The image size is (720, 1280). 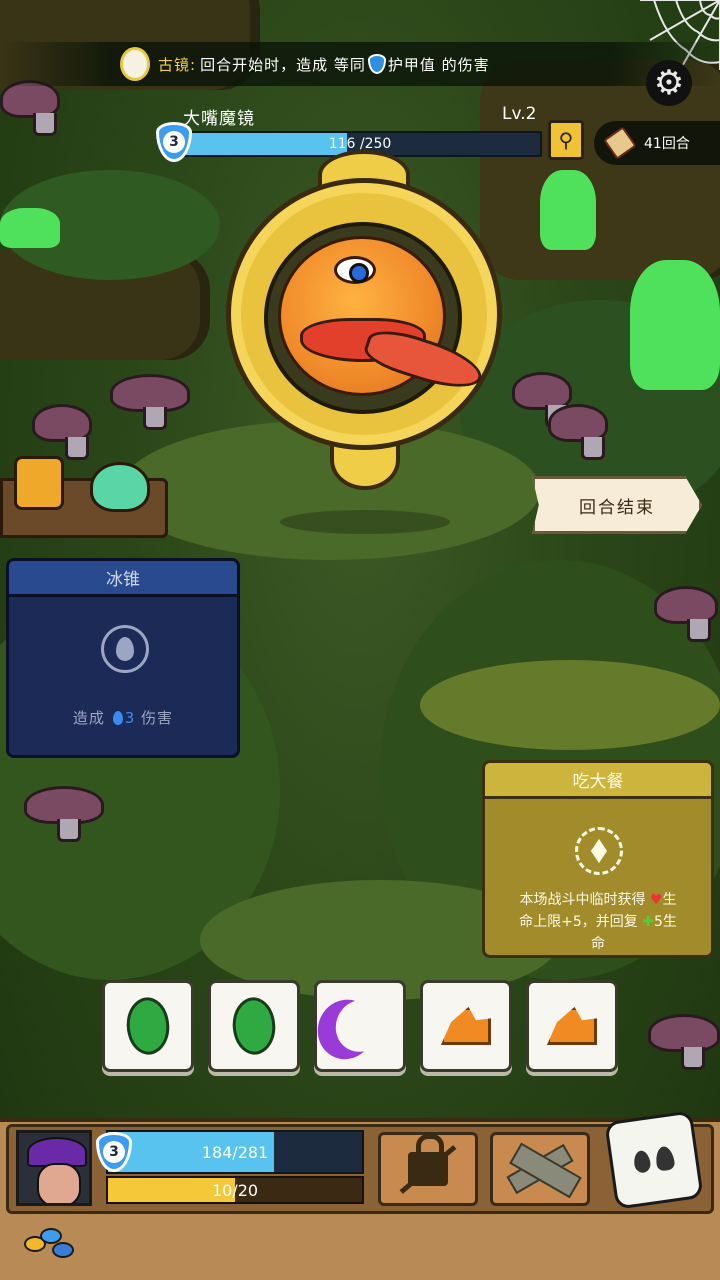 What do you see at coordinates (620, 143) in the screenshot?
I see `scroll-icon` at bounding box center [620, 143].